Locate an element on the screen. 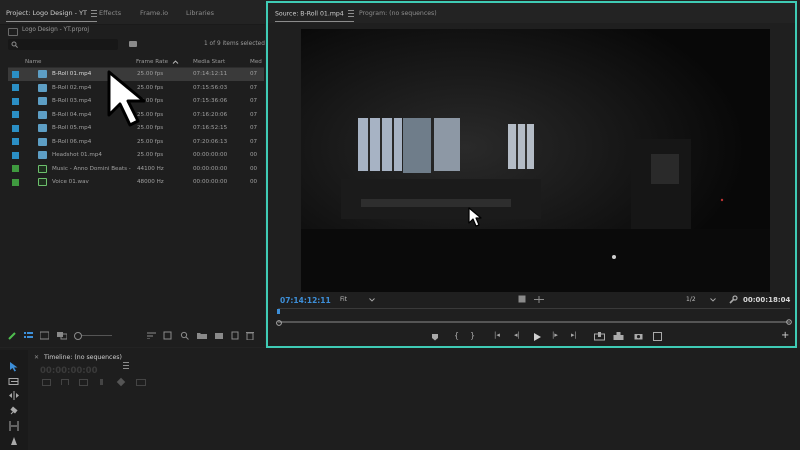 The height and width of the screenshot is (450, 800). col-frame-rate: Frame Rate is located at coordinates (152, 62).